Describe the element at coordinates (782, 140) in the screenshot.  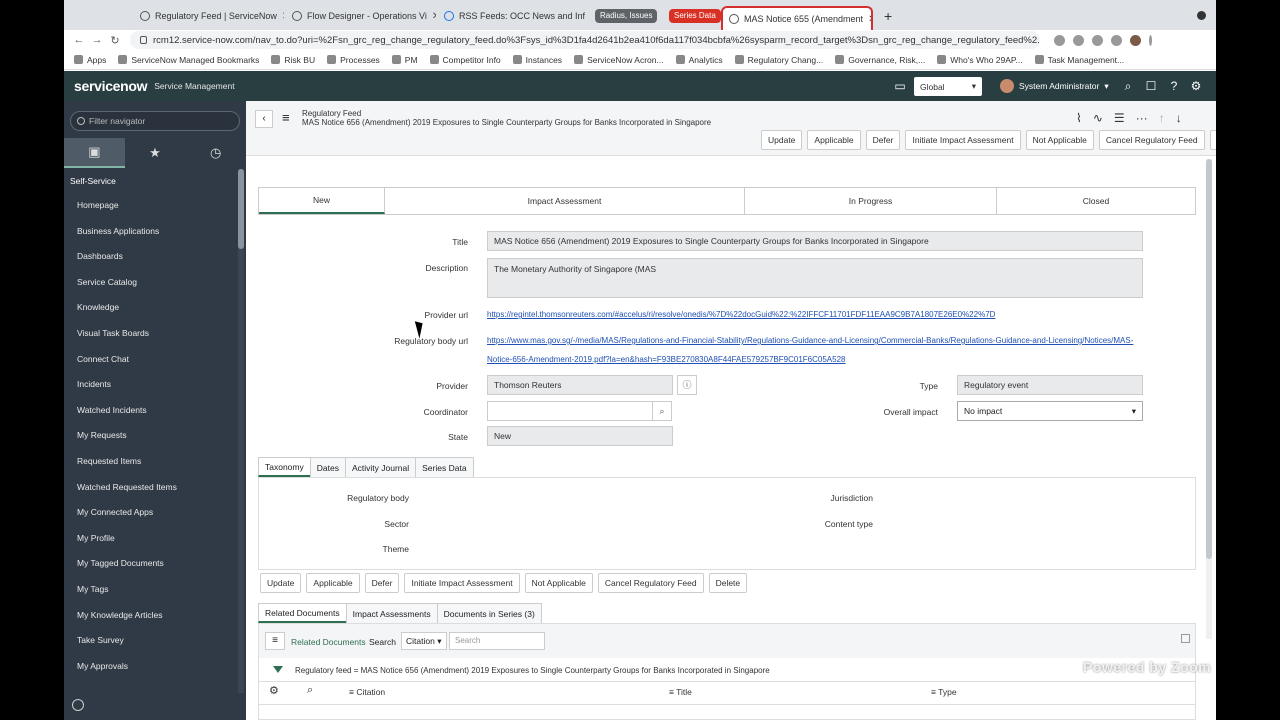
I see `update-button: Update` at that location.